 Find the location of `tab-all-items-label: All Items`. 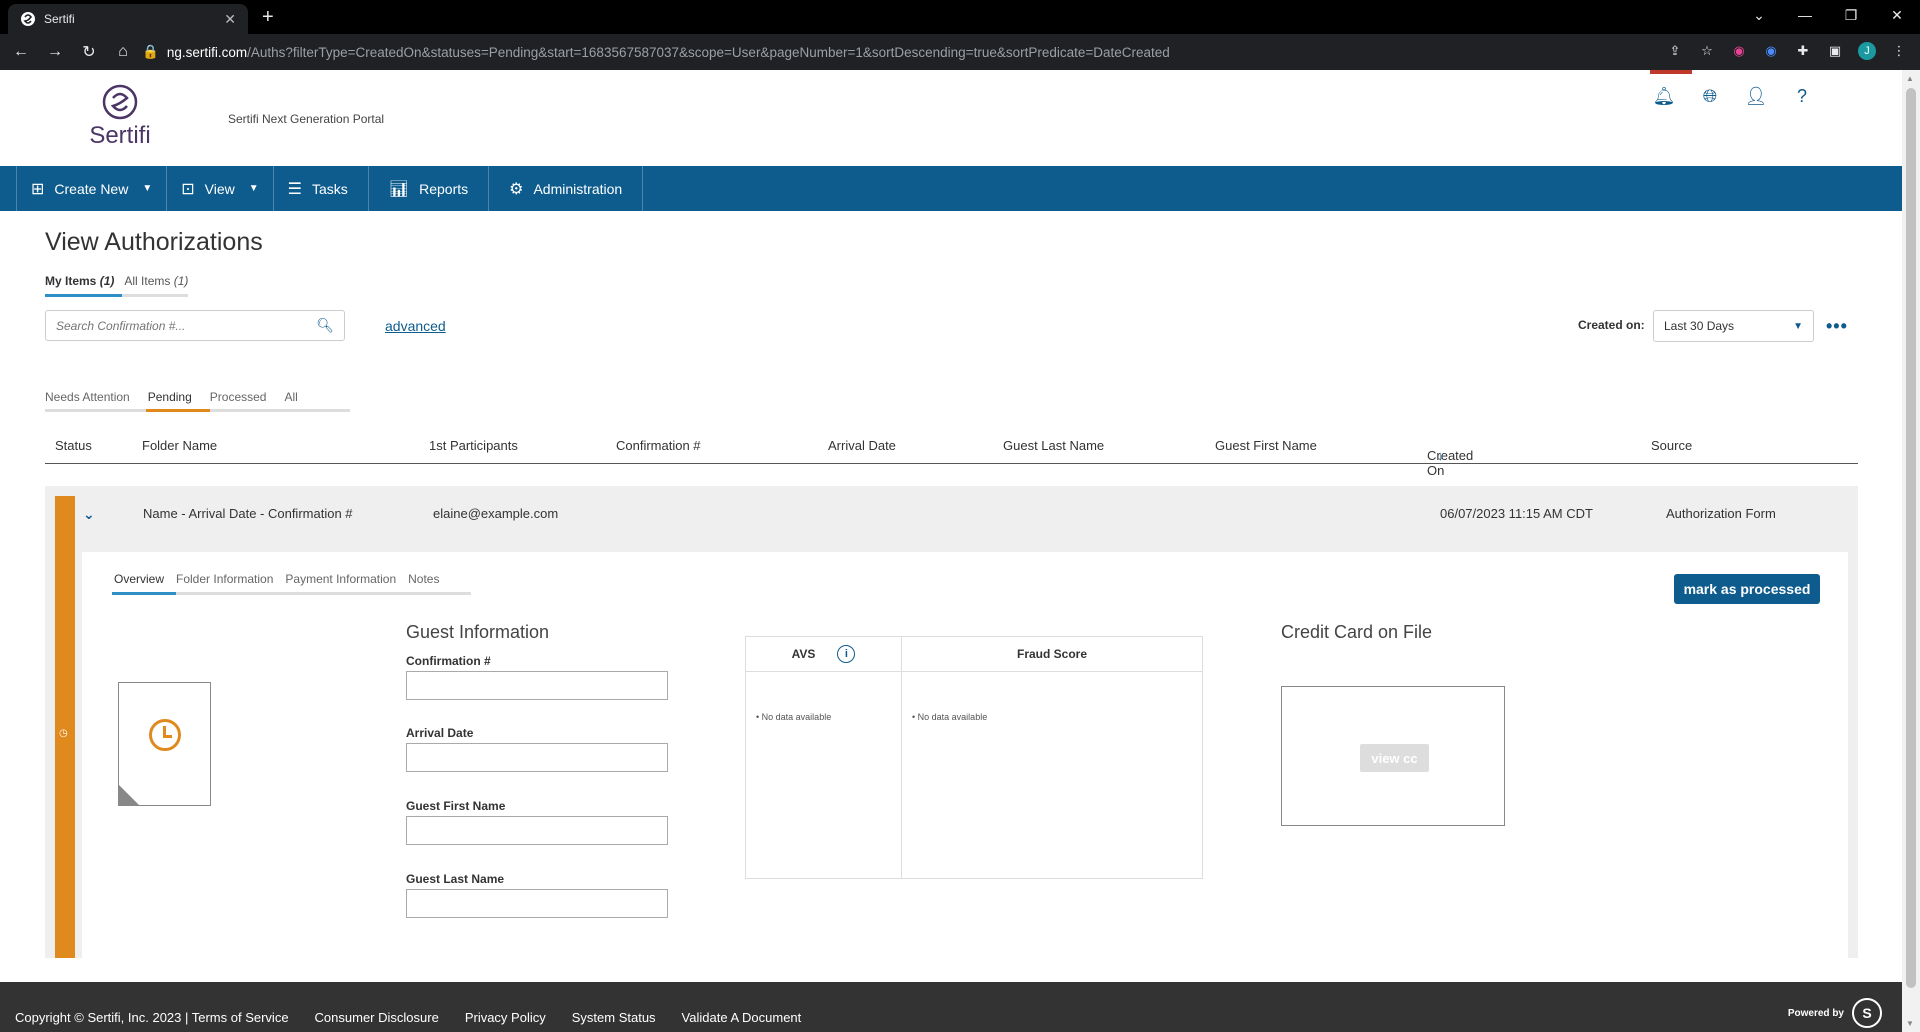

tab-all-items-label: All Items is located at coordinates (147, 281).